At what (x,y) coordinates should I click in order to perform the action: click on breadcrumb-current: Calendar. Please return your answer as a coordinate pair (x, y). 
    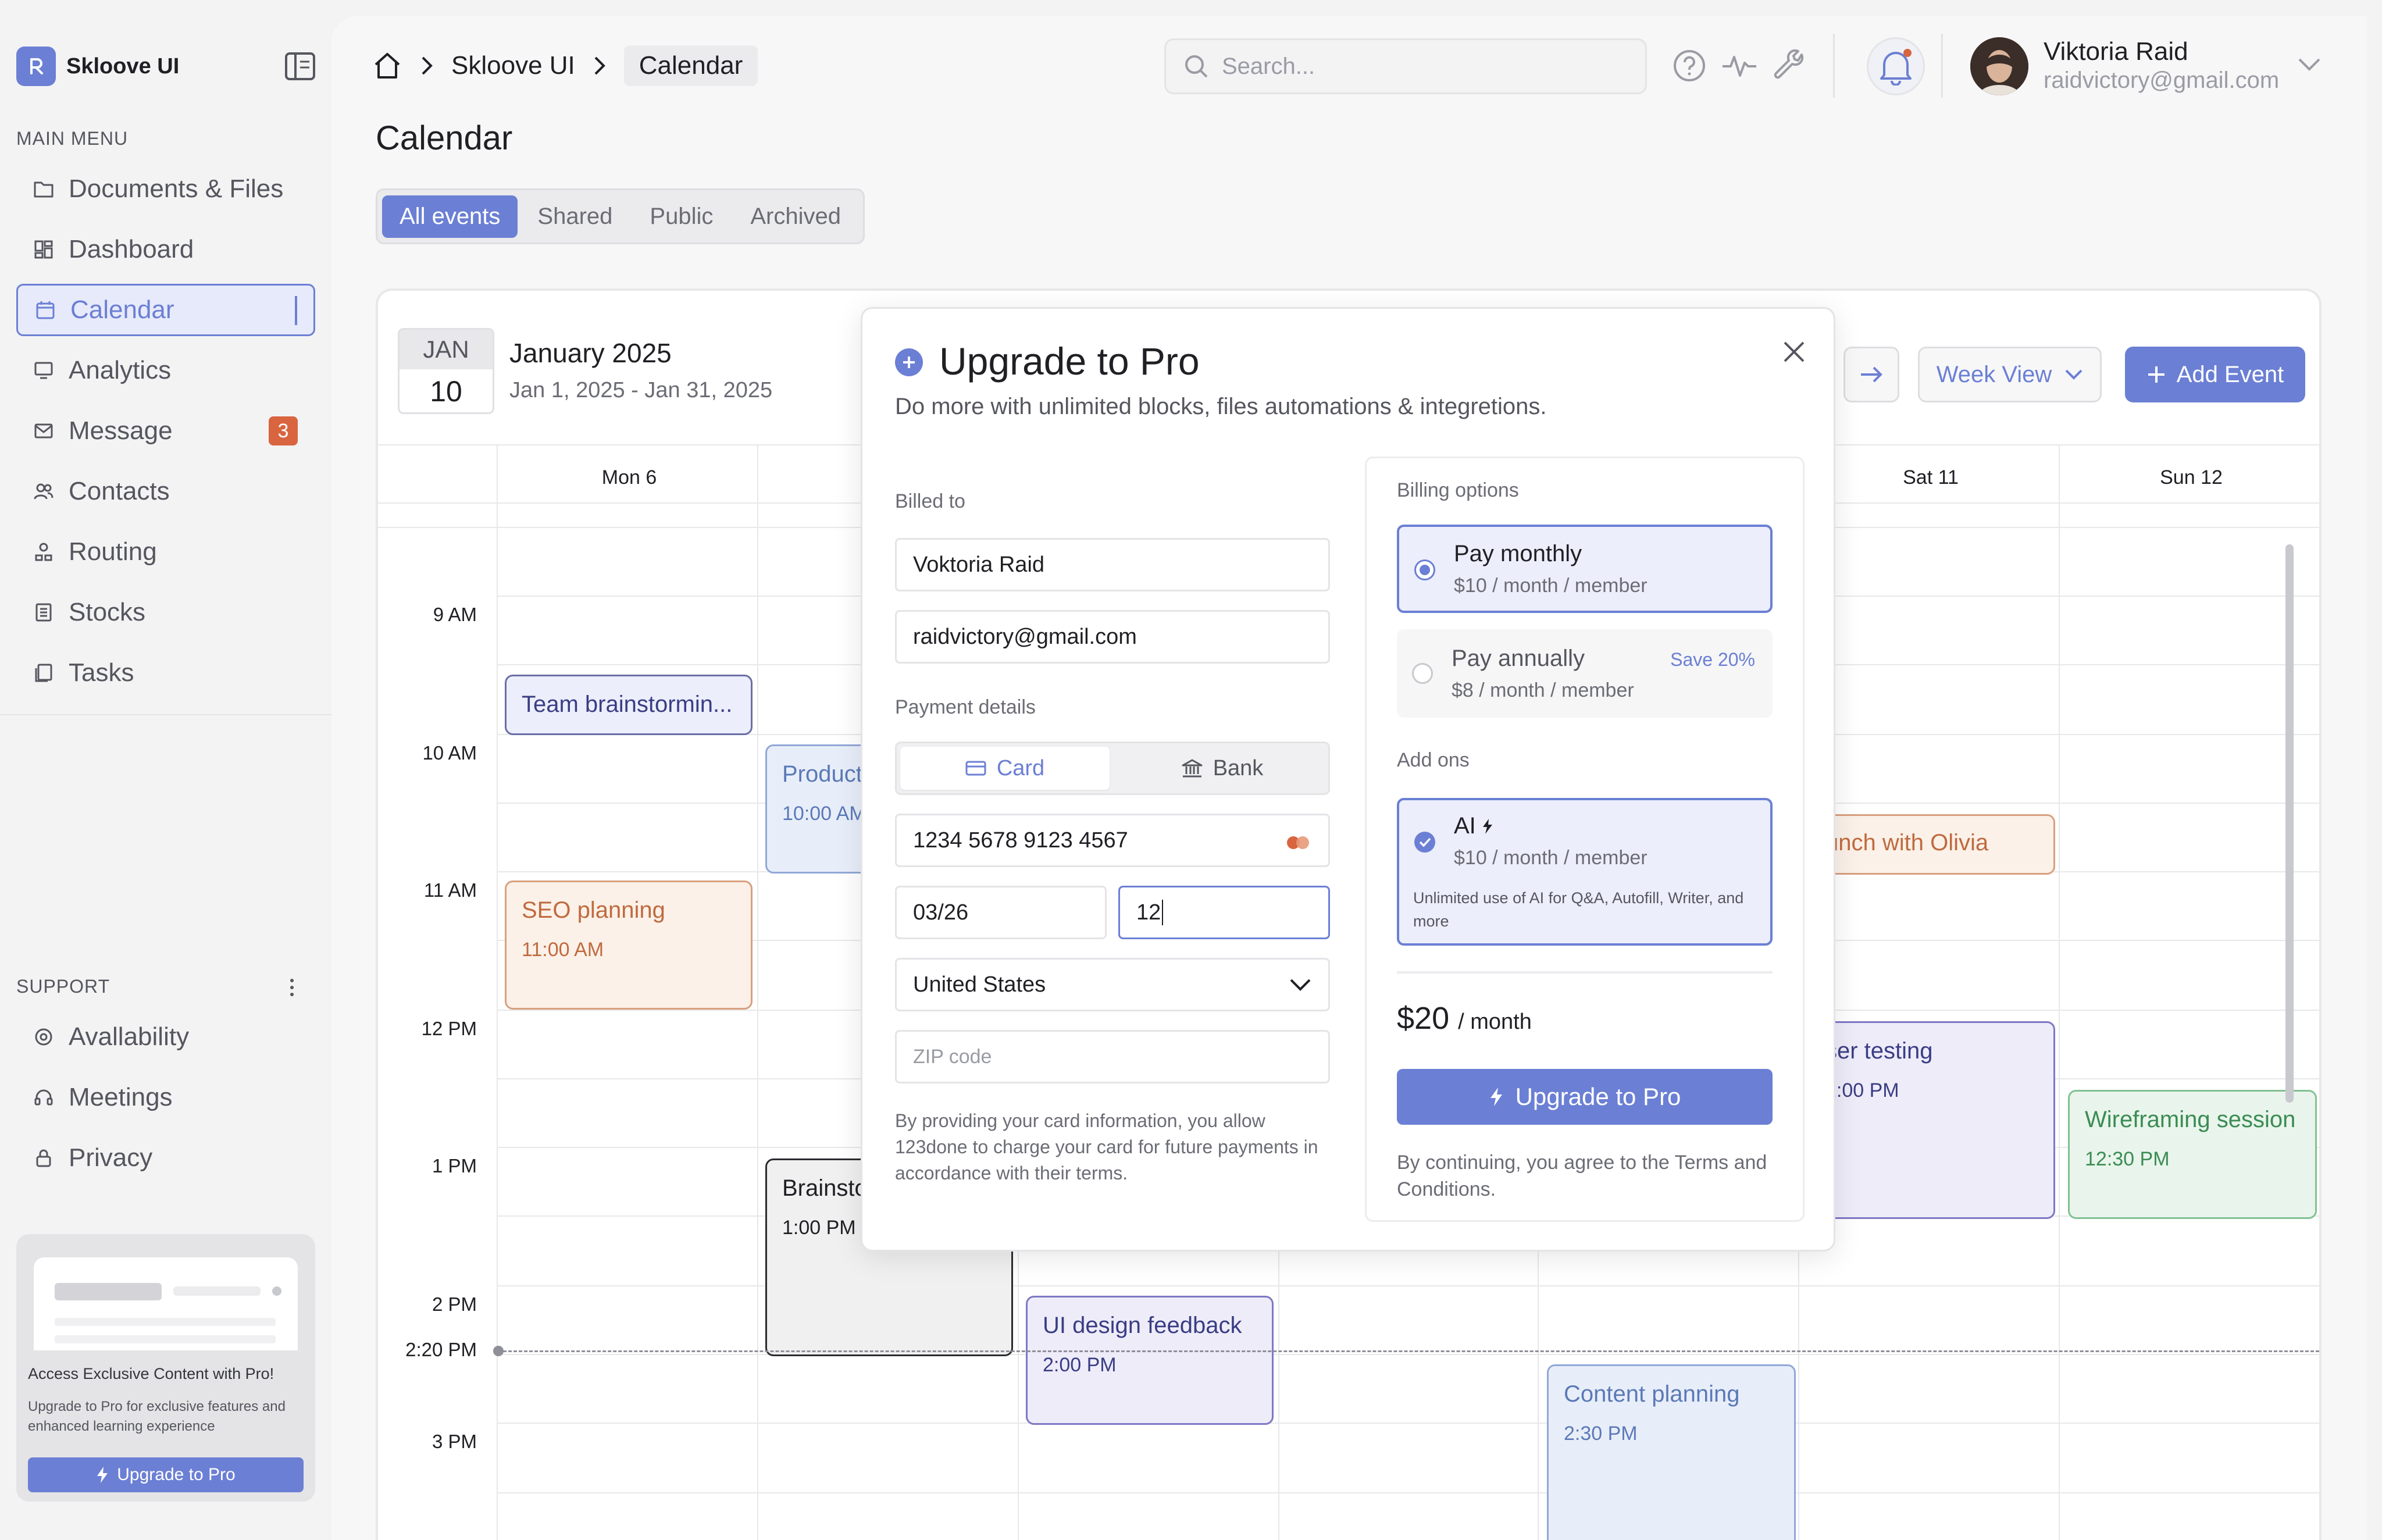
    Looking at the image, I should click on (690, 65).